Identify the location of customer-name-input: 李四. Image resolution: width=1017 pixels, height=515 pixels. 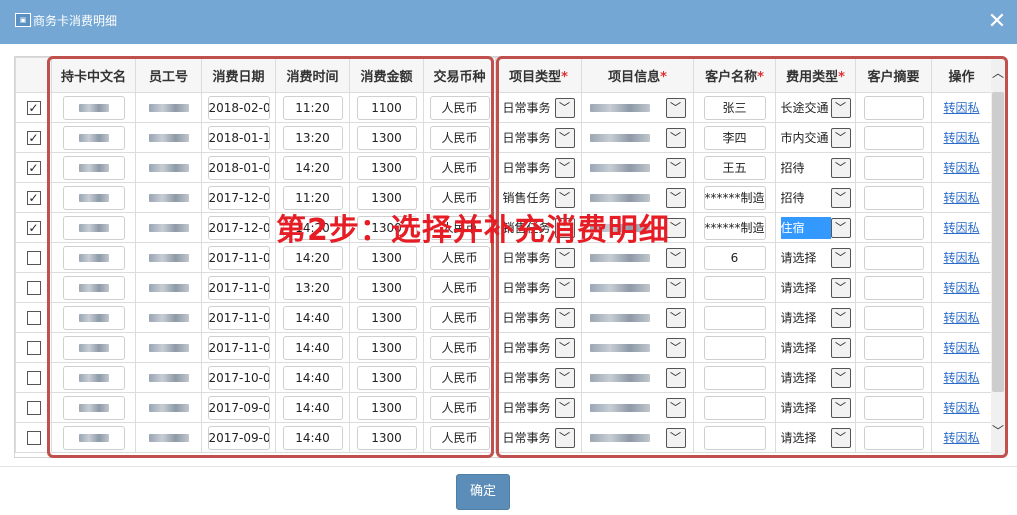
(734, 137).